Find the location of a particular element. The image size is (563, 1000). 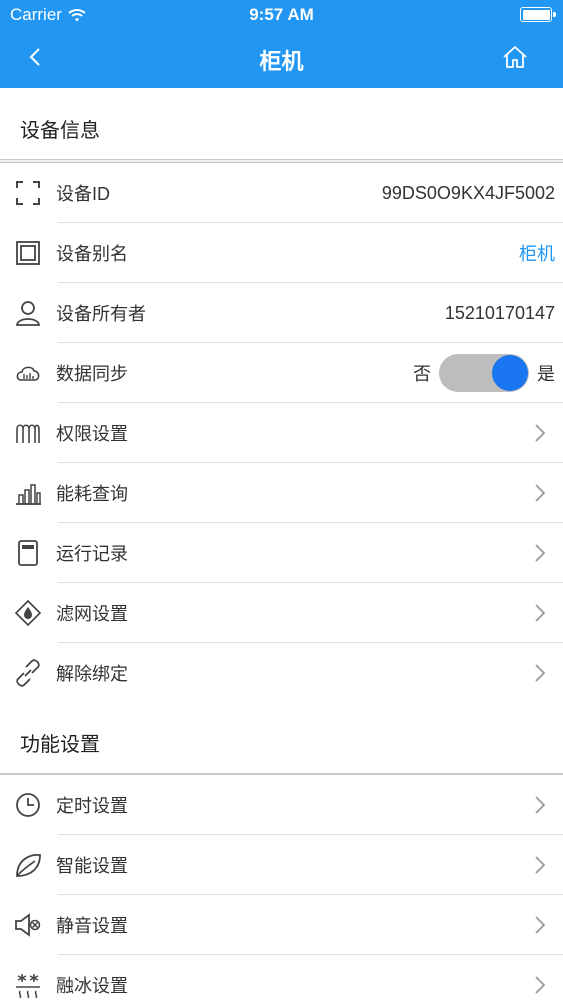

row-filter-settings: 滤网设置 is located at coordinates (281, 613).